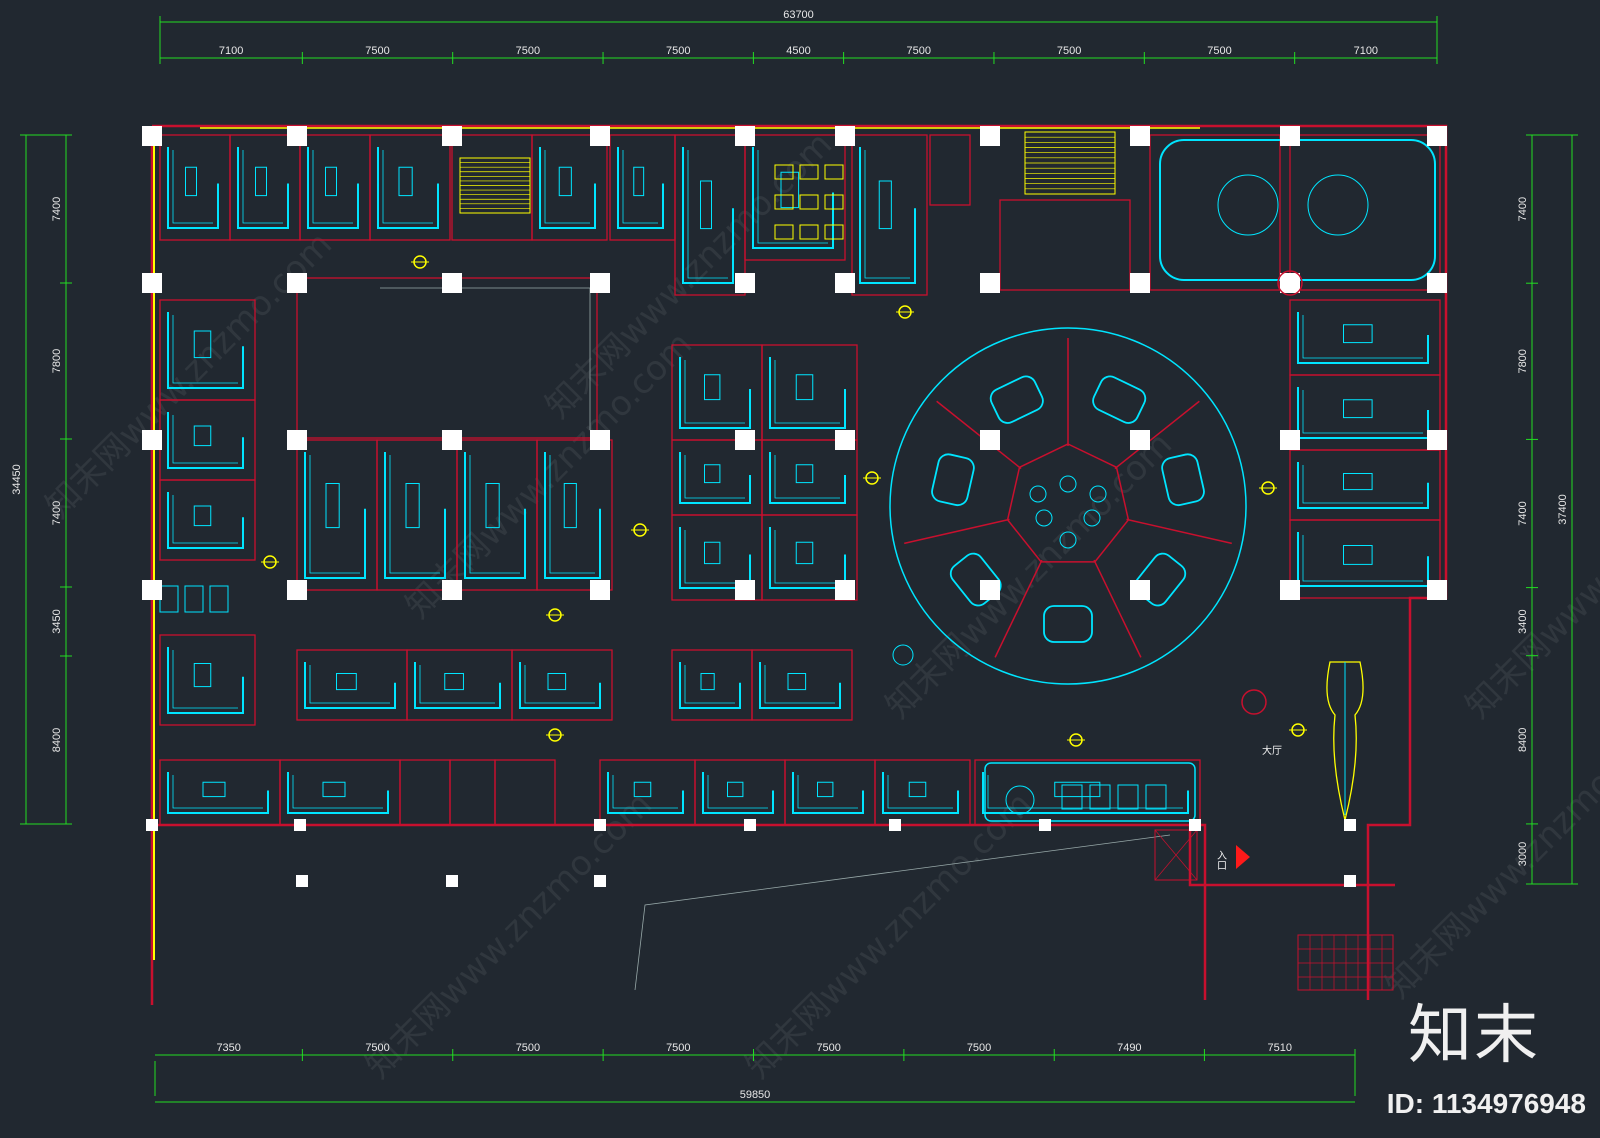 The image size is (1600, 1138). What do you see at coordinates (809, 202) in the screenshot?
I see `washbasin` at bounding box center [809, 202].